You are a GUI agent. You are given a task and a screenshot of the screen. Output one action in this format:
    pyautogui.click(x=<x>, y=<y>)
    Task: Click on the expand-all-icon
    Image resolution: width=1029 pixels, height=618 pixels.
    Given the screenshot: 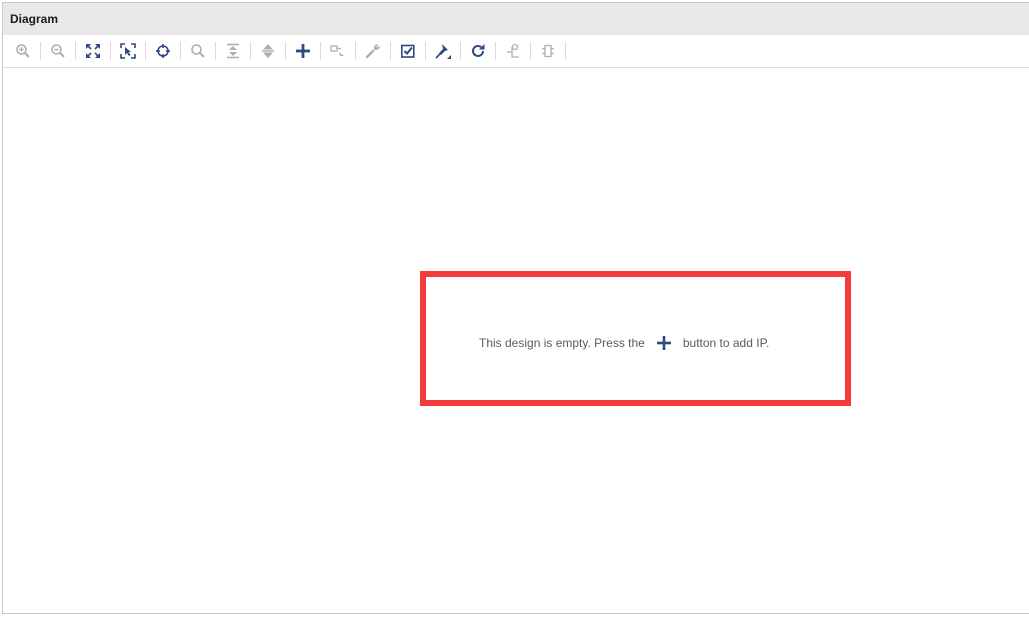 What is the action you would take?
    pyautogui.click(x=268, y=51)
    